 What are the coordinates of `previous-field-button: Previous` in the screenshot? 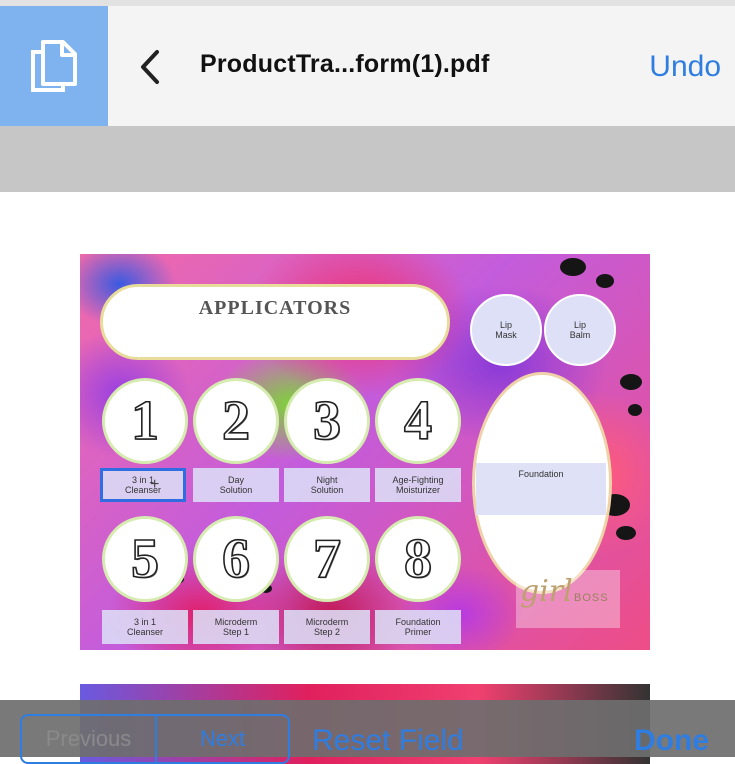 It's located at (89, 739).